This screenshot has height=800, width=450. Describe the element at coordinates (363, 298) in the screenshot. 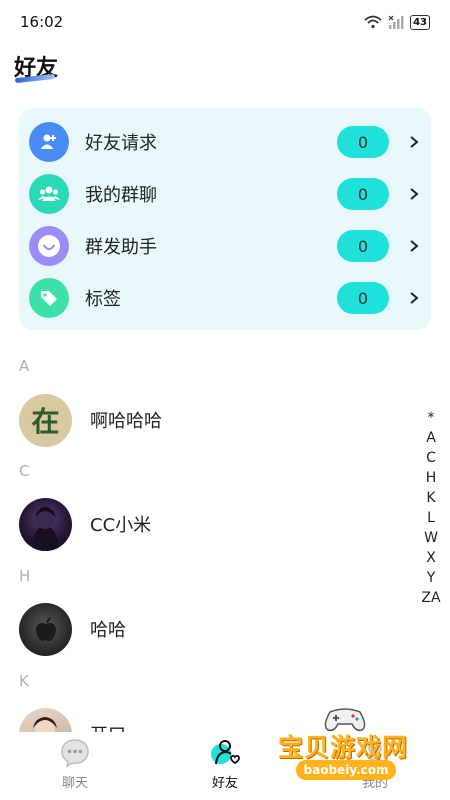

I see `tag-count: 0` at that location.